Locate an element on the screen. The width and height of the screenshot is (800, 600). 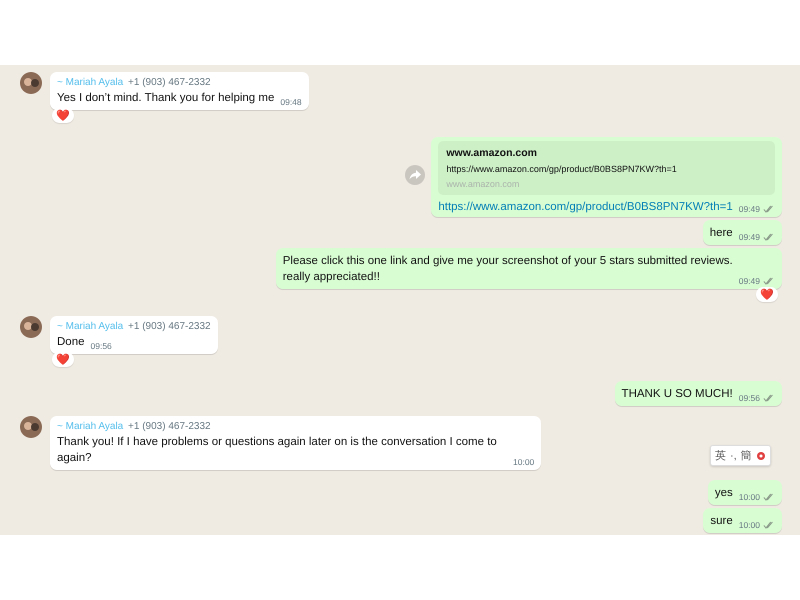
message-link: https://www.amazon.com/gp/product/B0BS8PN7KW?th=1 is located at coordinates (585, 207).